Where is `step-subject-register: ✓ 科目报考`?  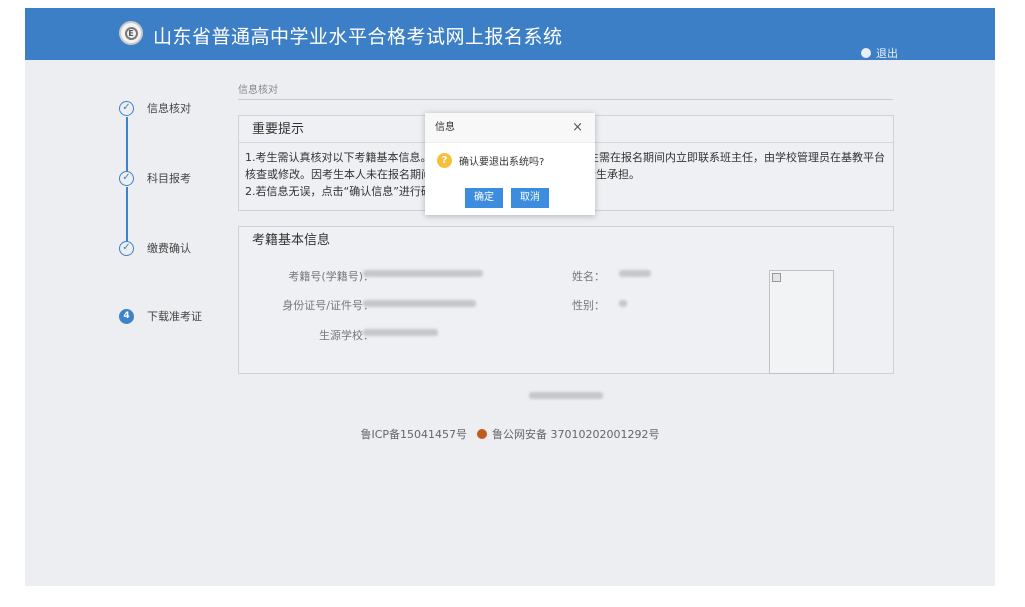 step-subject-register: ✓ 科目报考 is located at coordinates (179, 178).